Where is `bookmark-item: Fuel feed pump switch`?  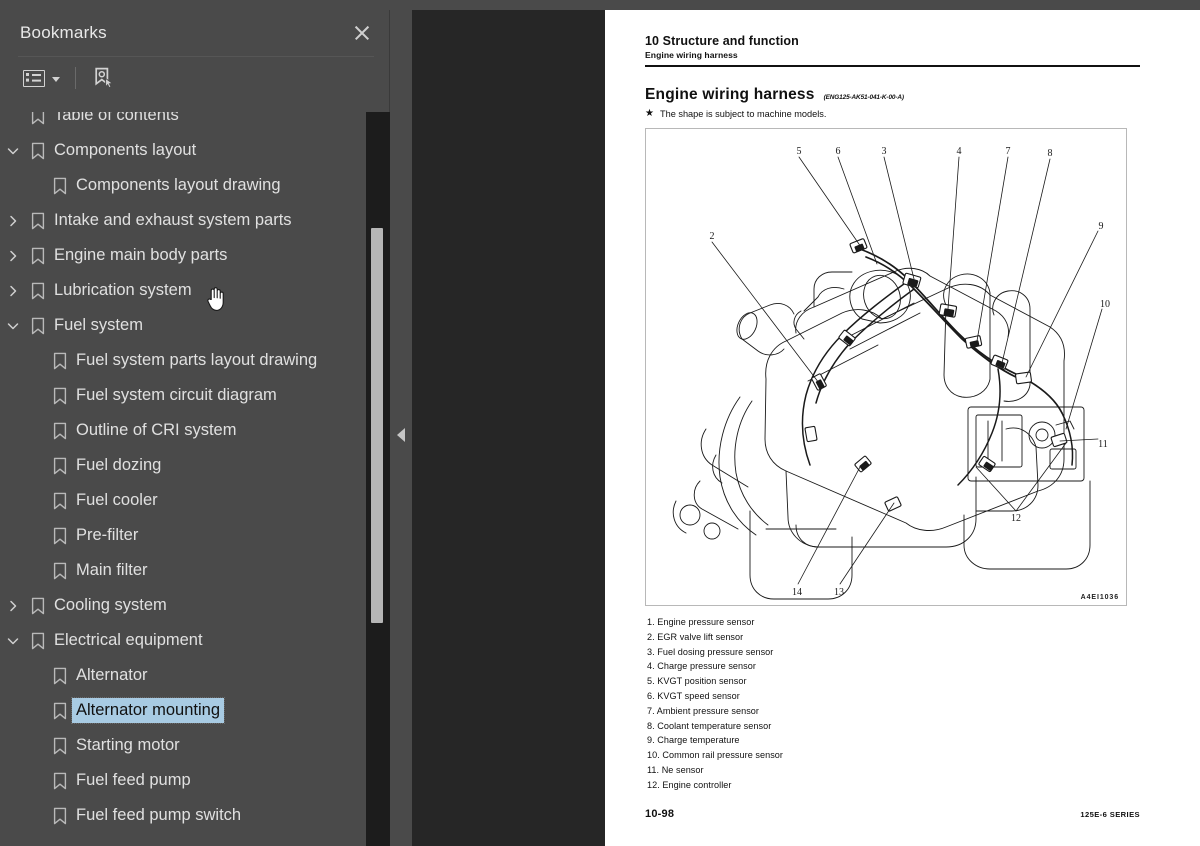
bookmark-item: Fuel feed pump switch is located at coordinates (183, 815).